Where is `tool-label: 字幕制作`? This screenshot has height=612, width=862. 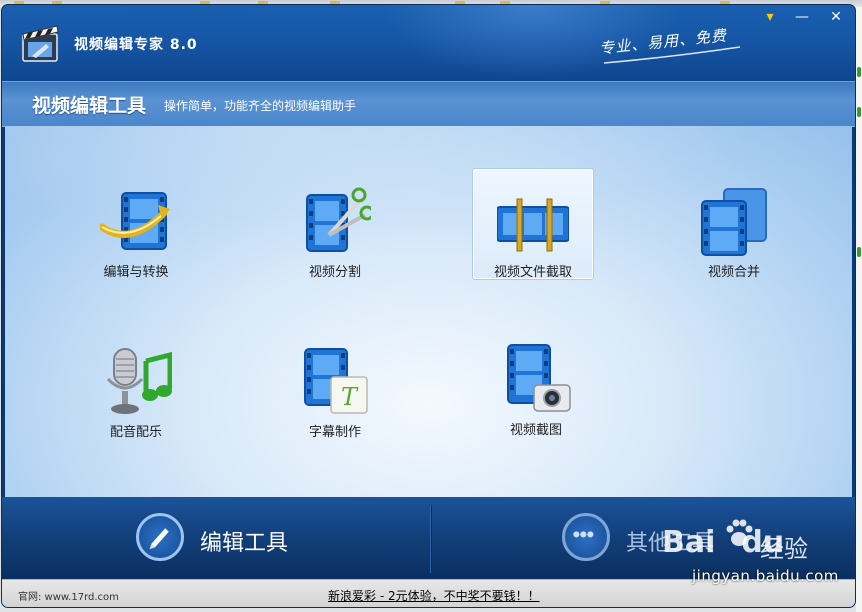 tool-label: 字幕制作 is located at coordinates (334, 432).